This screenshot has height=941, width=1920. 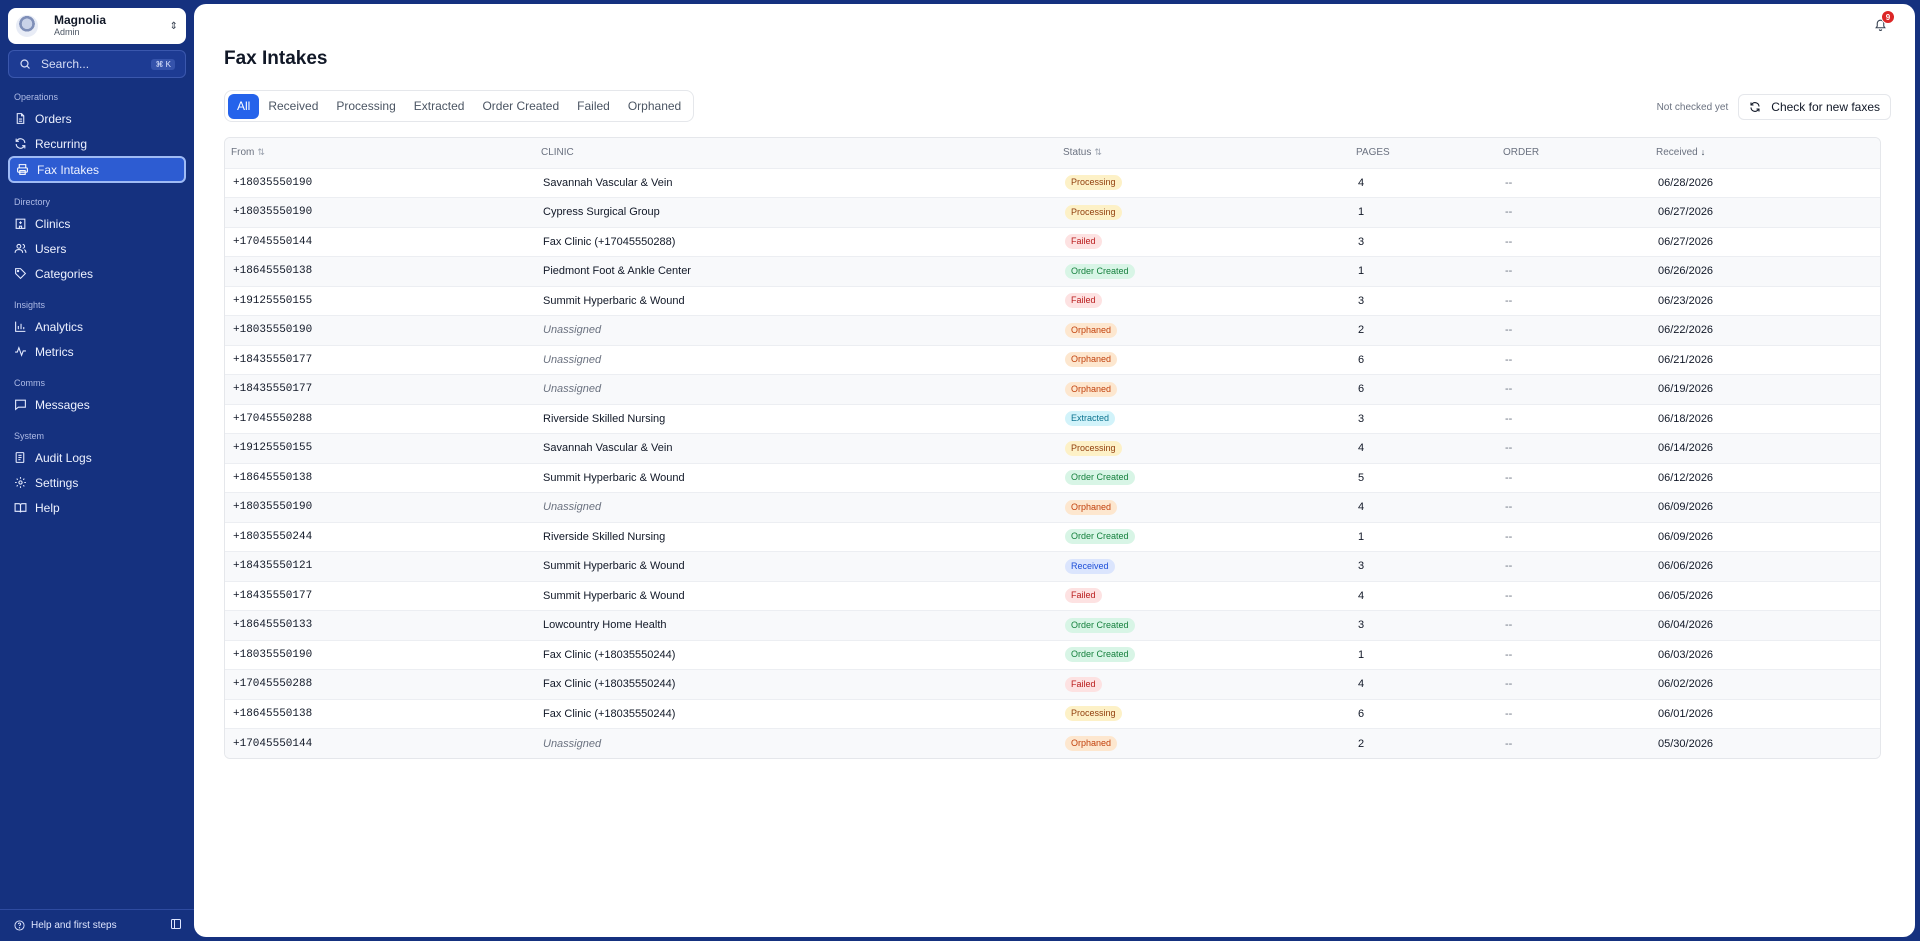 What do you see at coordinates (97, 273) in the screenshot?
I see `sidebar-item-categories: Categories` at bounding box center [97, 273].